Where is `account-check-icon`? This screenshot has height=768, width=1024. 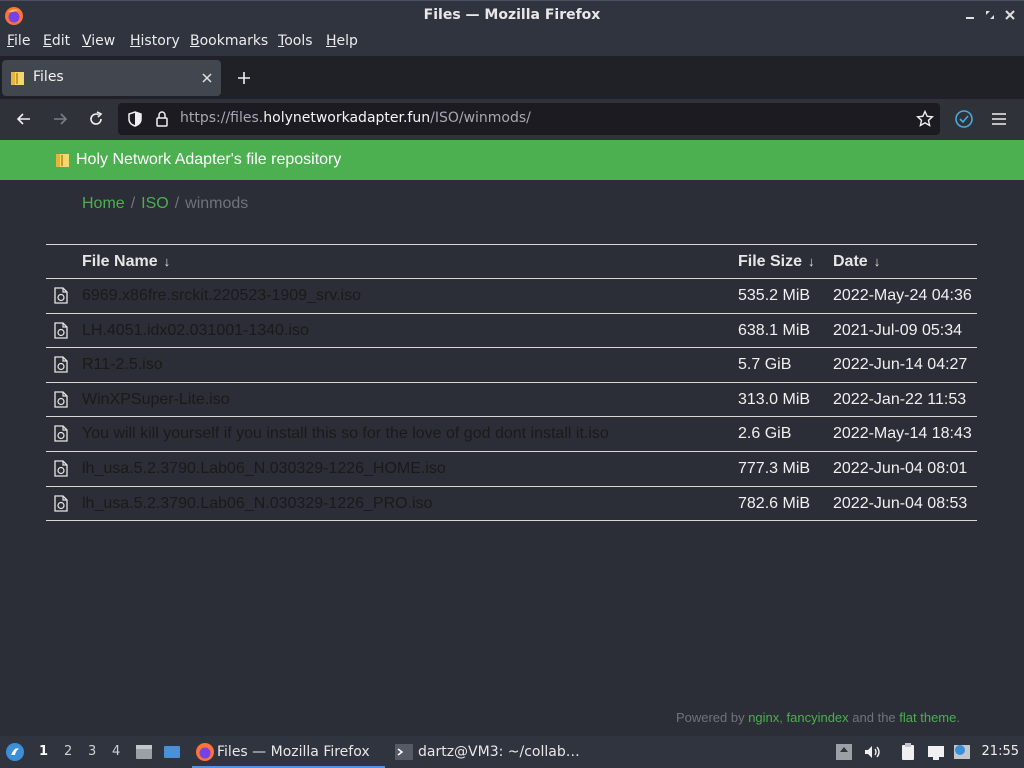
account-check-icon is located at coordinates (964, 119).